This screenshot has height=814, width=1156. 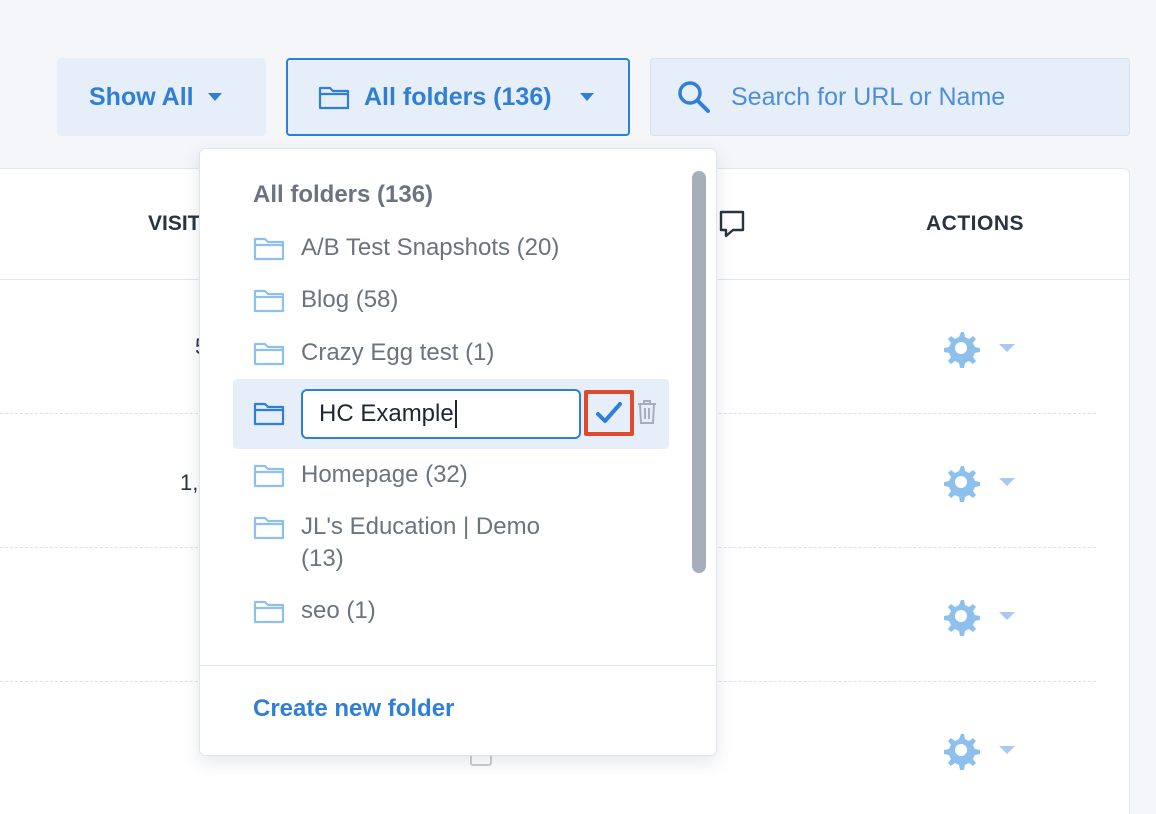 I want to click on folders-filter-button: All folders (136), so click(x=458, y=97).